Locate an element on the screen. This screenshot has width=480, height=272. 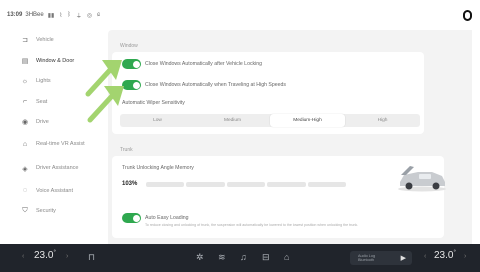
wiper-option-medium: Medium is located at coordinates (232, 120).